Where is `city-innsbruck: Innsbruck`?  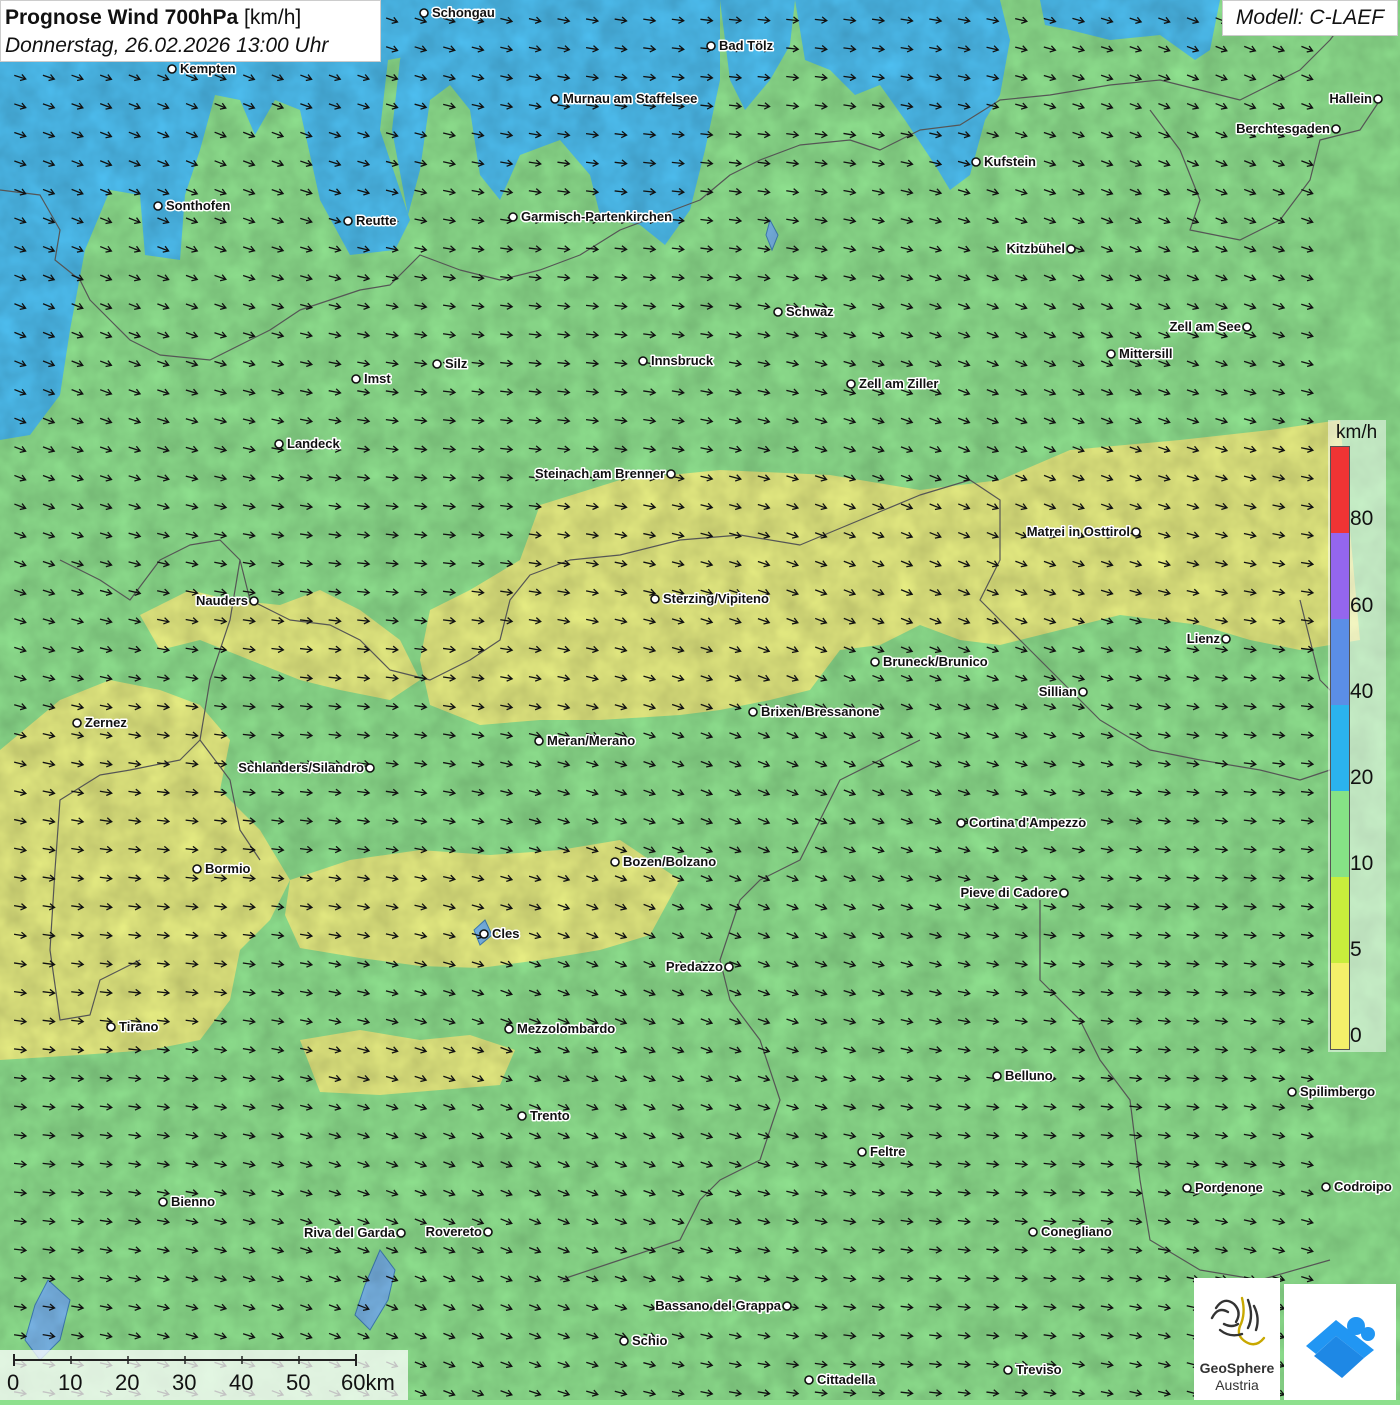 city-innsbruck: Innsbruck is located at coordinates (676, 361).